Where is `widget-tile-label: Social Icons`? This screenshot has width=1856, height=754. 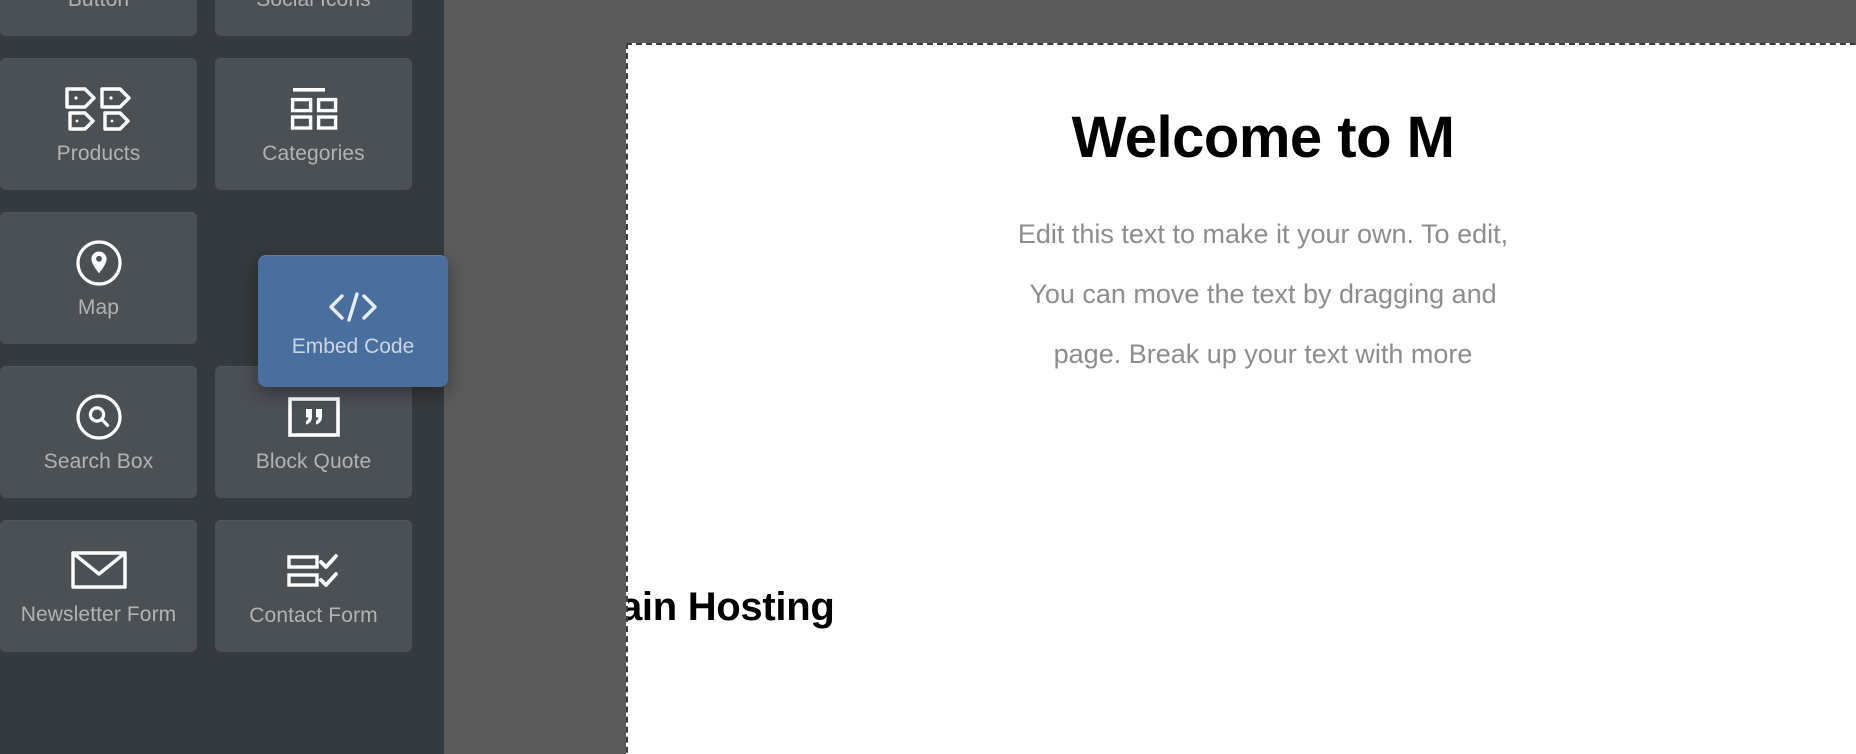
widget-tile-label: Social Icons is located at coordinates (313, 6).